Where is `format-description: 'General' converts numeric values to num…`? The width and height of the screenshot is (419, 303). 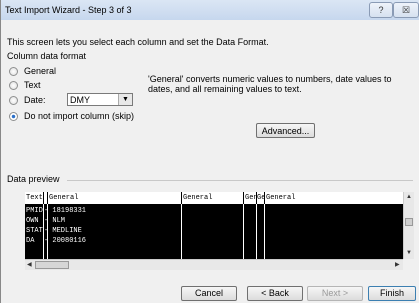
format-description: 'General' converts numeric values to num… is located at coordinates (270, 84).